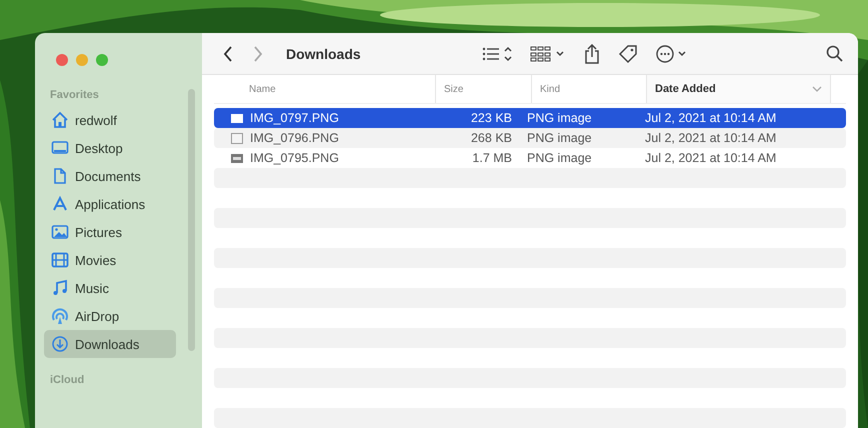 Image resolution: width=868 pixels, height=428 pixels. What do you see at coordinates (60, 344) in the screenshot?
I see `download-icon` at bounding box center [60, 344].